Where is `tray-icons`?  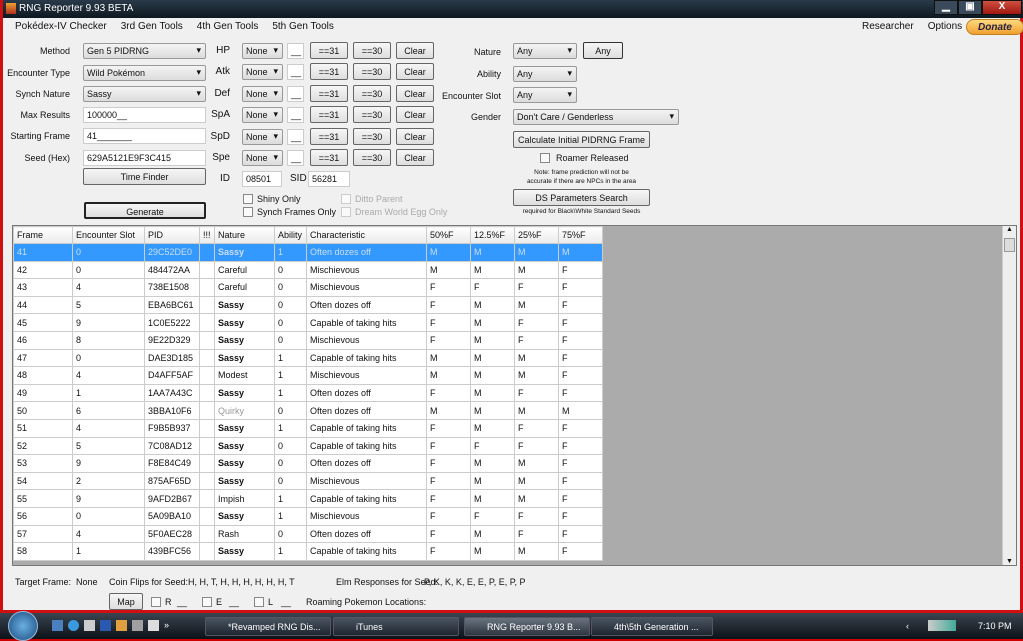
tray-icons is located at coordinates (942, 625).